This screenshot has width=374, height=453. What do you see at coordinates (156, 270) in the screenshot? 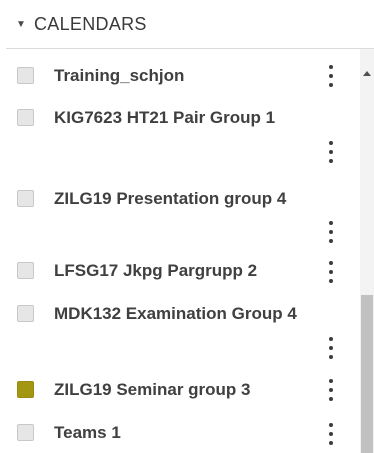
I see `calendar-name: LFSG17 Jkpg Pargrupp 2` at bounding box center [156, 270].